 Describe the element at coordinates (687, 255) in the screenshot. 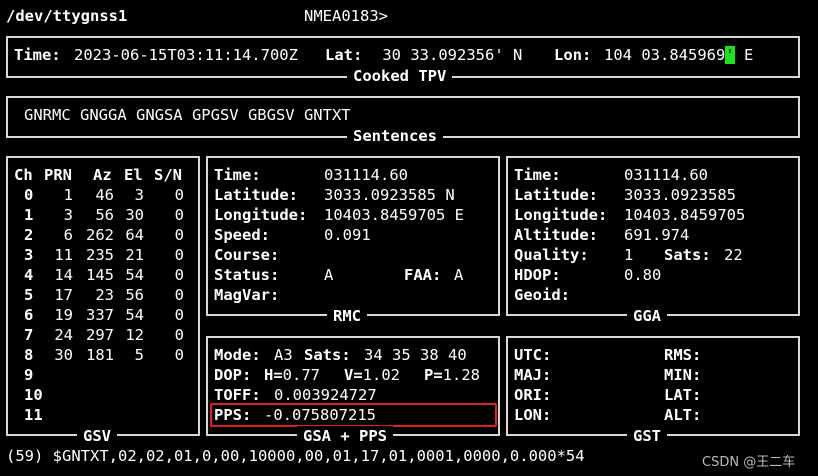

I see `gga-sats-label: Sats:` at that location.